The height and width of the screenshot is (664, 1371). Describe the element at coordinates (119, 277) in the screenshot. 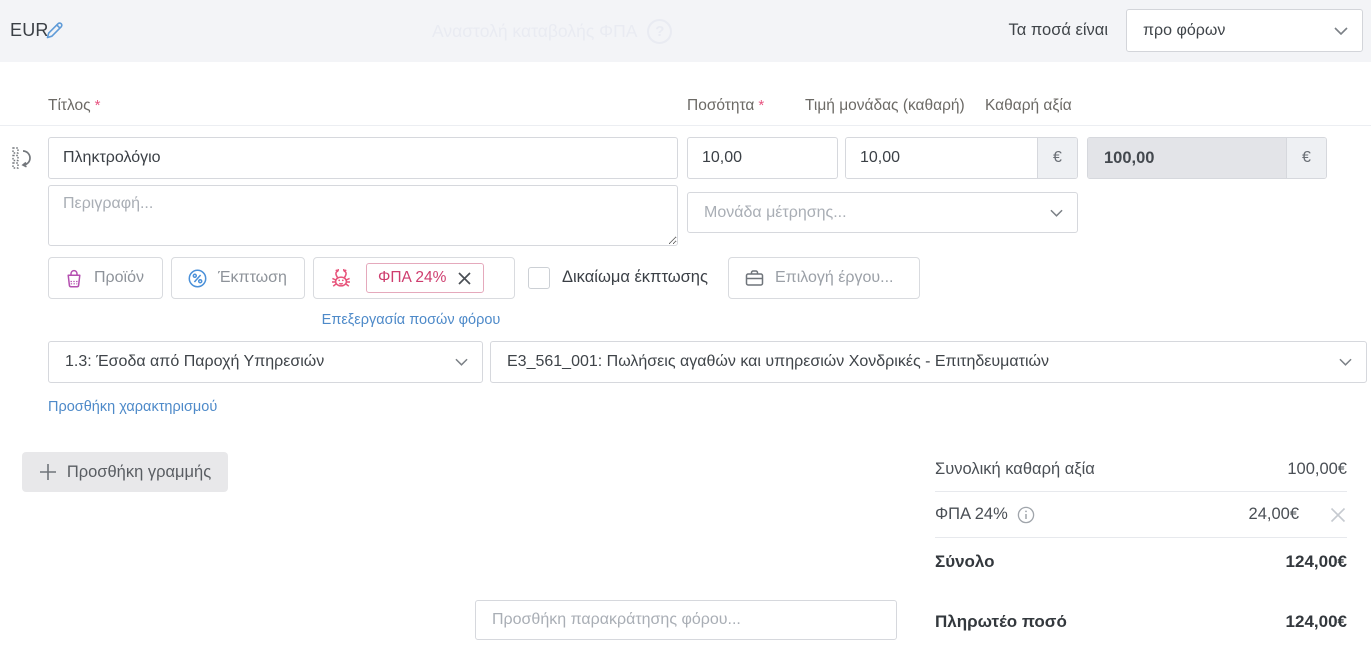

I see `product-button-label: Προϊόν` at that location.